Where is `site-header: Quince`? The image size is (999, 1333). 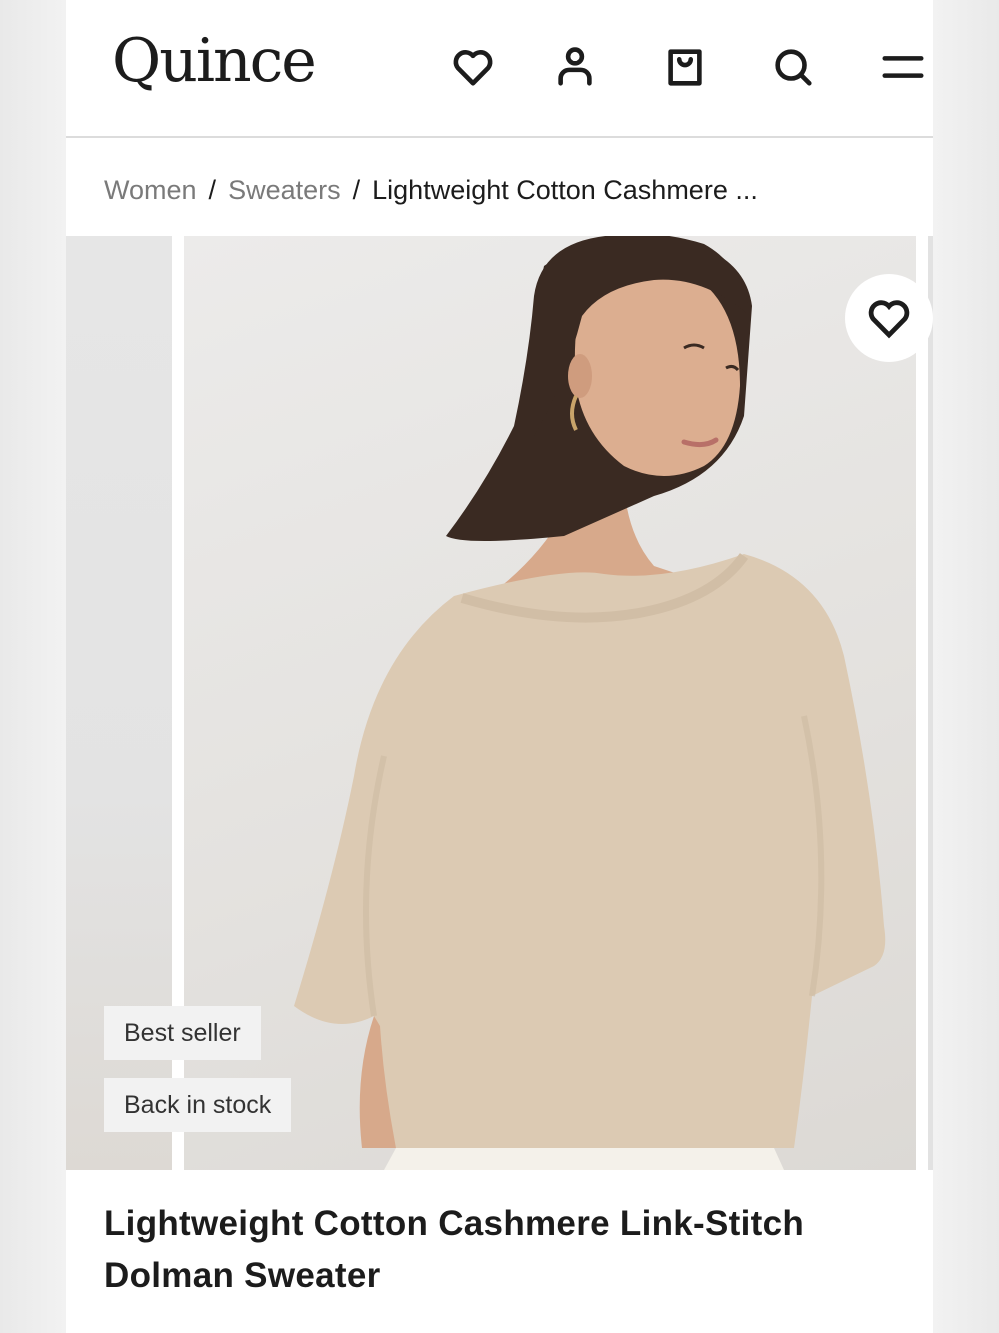
site-header: Quince is located at coordinates (499, 69).